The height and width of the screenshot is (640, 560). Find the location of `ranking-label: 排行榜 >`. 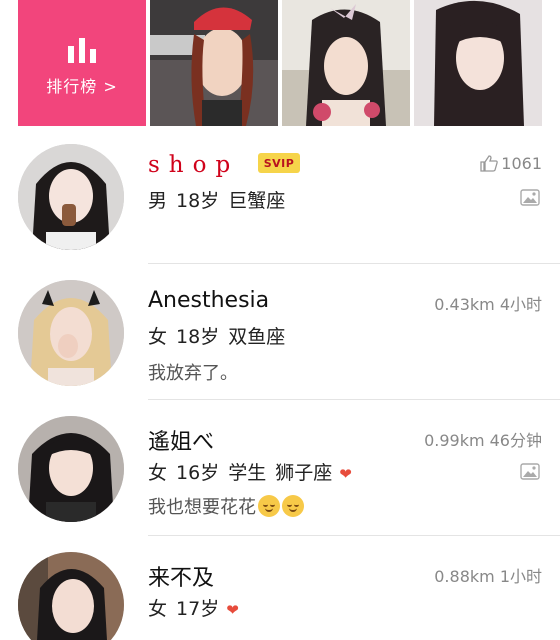

ranking-label: 排行榜 > is located at coordinates (82, 86).